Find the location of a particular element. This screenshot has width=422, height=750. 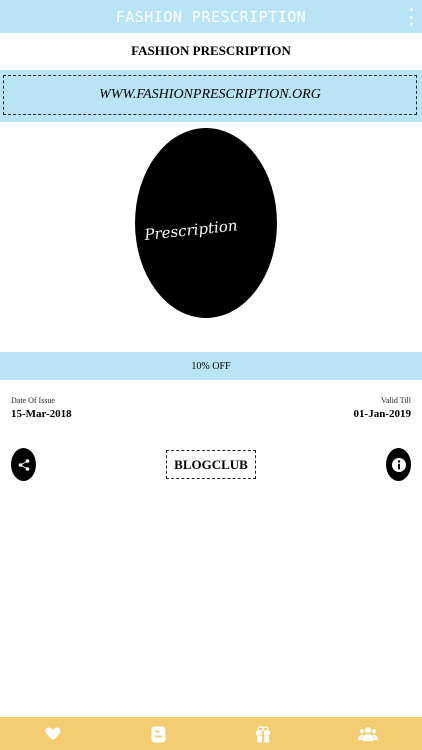

store-url-text: WWW.FASHIONPRESCRIPTION.ORG is located at coordinates (210, 94).